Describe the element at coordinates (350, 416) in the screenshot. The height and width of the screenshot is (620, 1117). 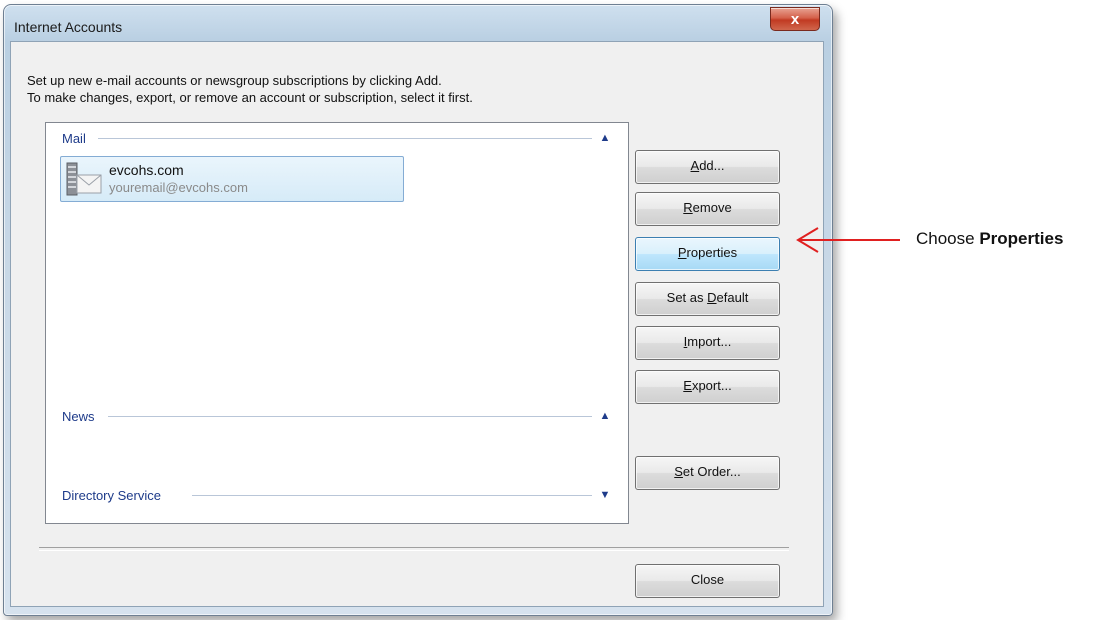
I see `group-divider-news` at that location.